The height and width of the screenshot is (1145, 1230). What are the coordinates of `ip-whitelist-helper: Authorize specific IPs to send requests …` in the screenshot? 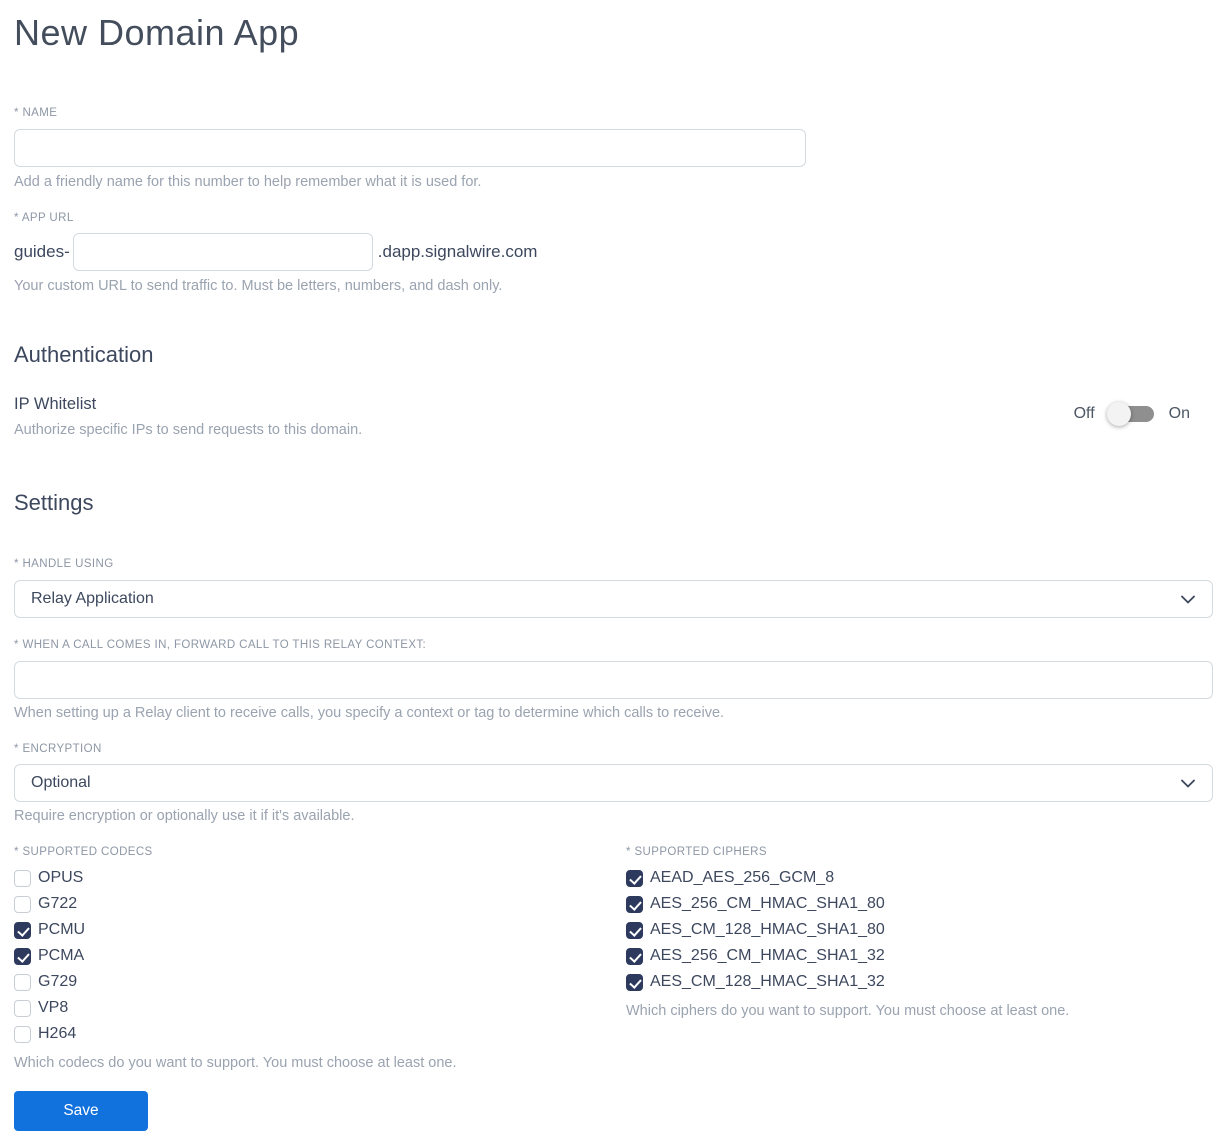 It's located at (188, 430).